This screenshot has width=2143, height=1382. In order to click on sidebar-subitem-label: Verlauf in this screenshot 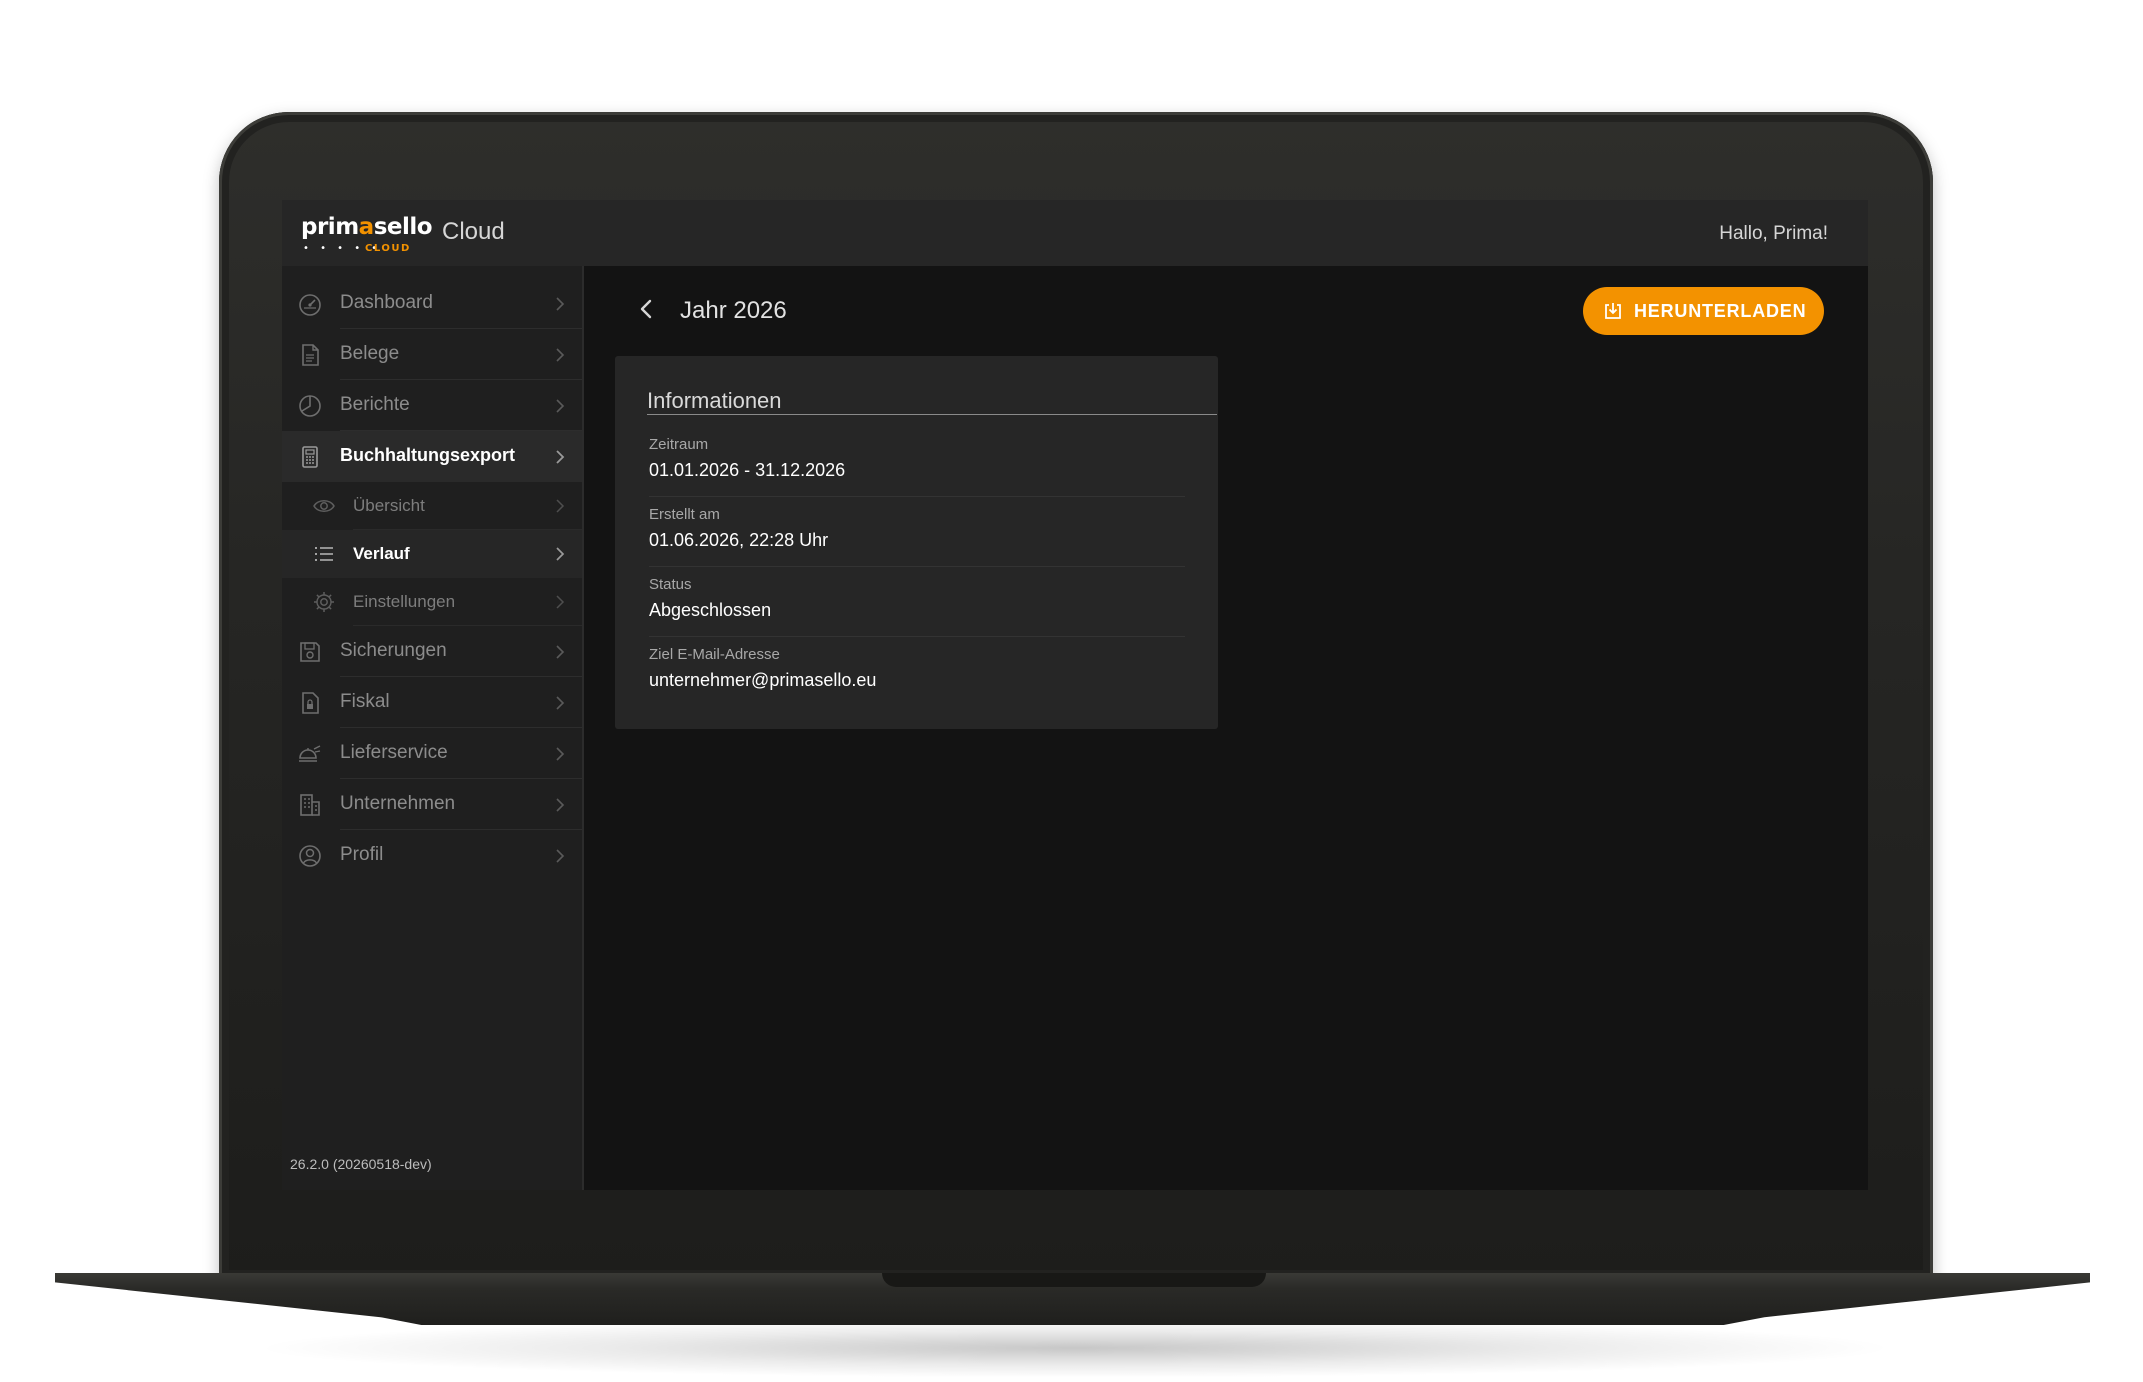, I will do `click(381, 553)`.